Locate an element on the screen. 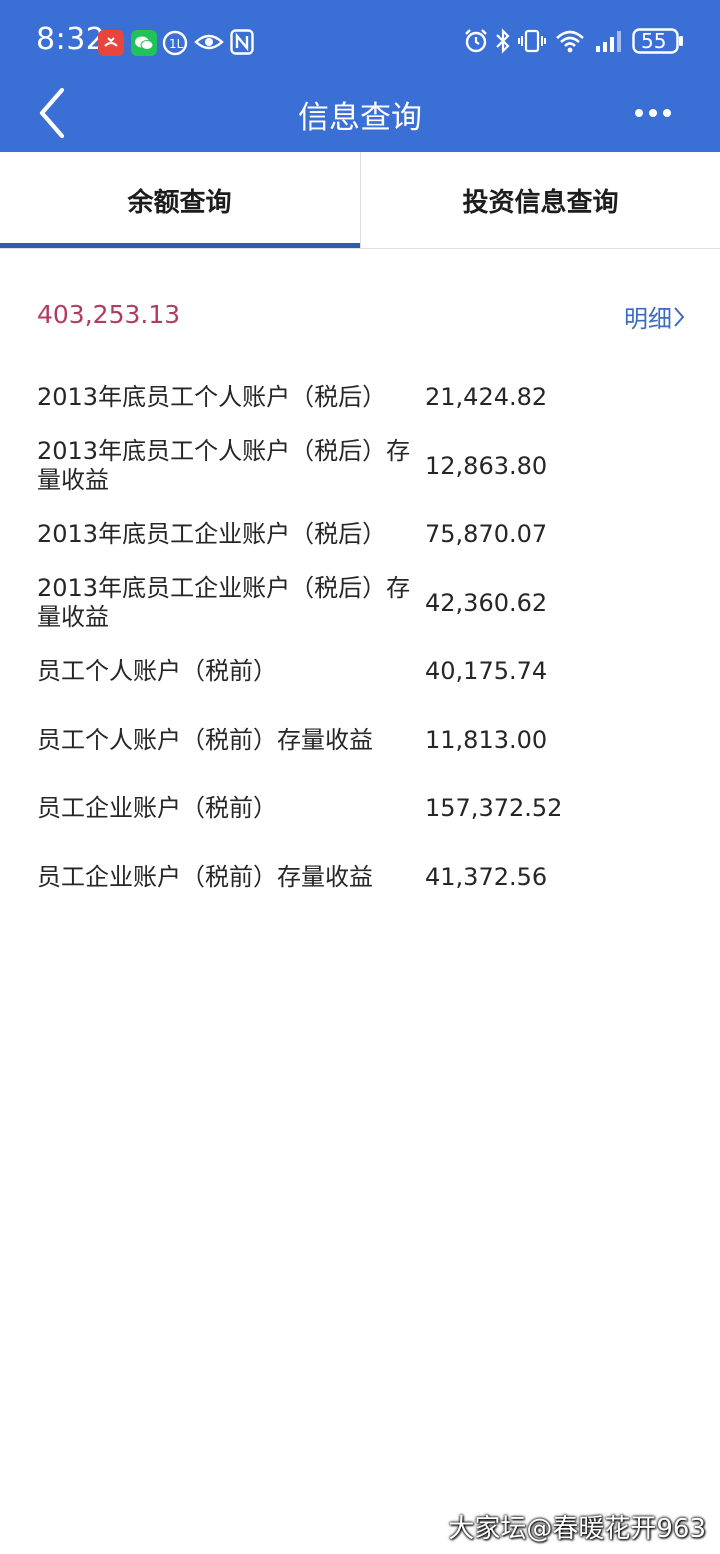 The width and height of the screenshot is (720, 1554). more-dots-icon is located at coordinates (653, 113).